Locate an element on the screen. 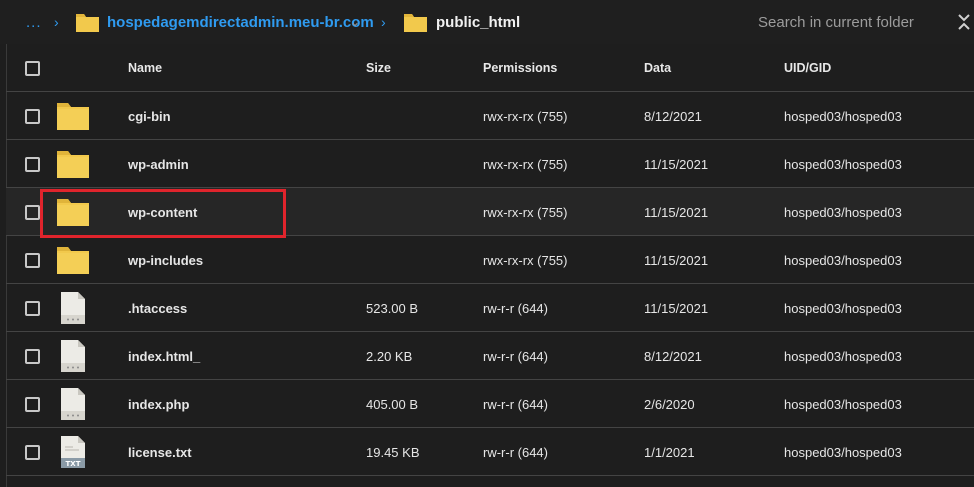  file-size: 19.45 KB is located at coordinates (393, 452).